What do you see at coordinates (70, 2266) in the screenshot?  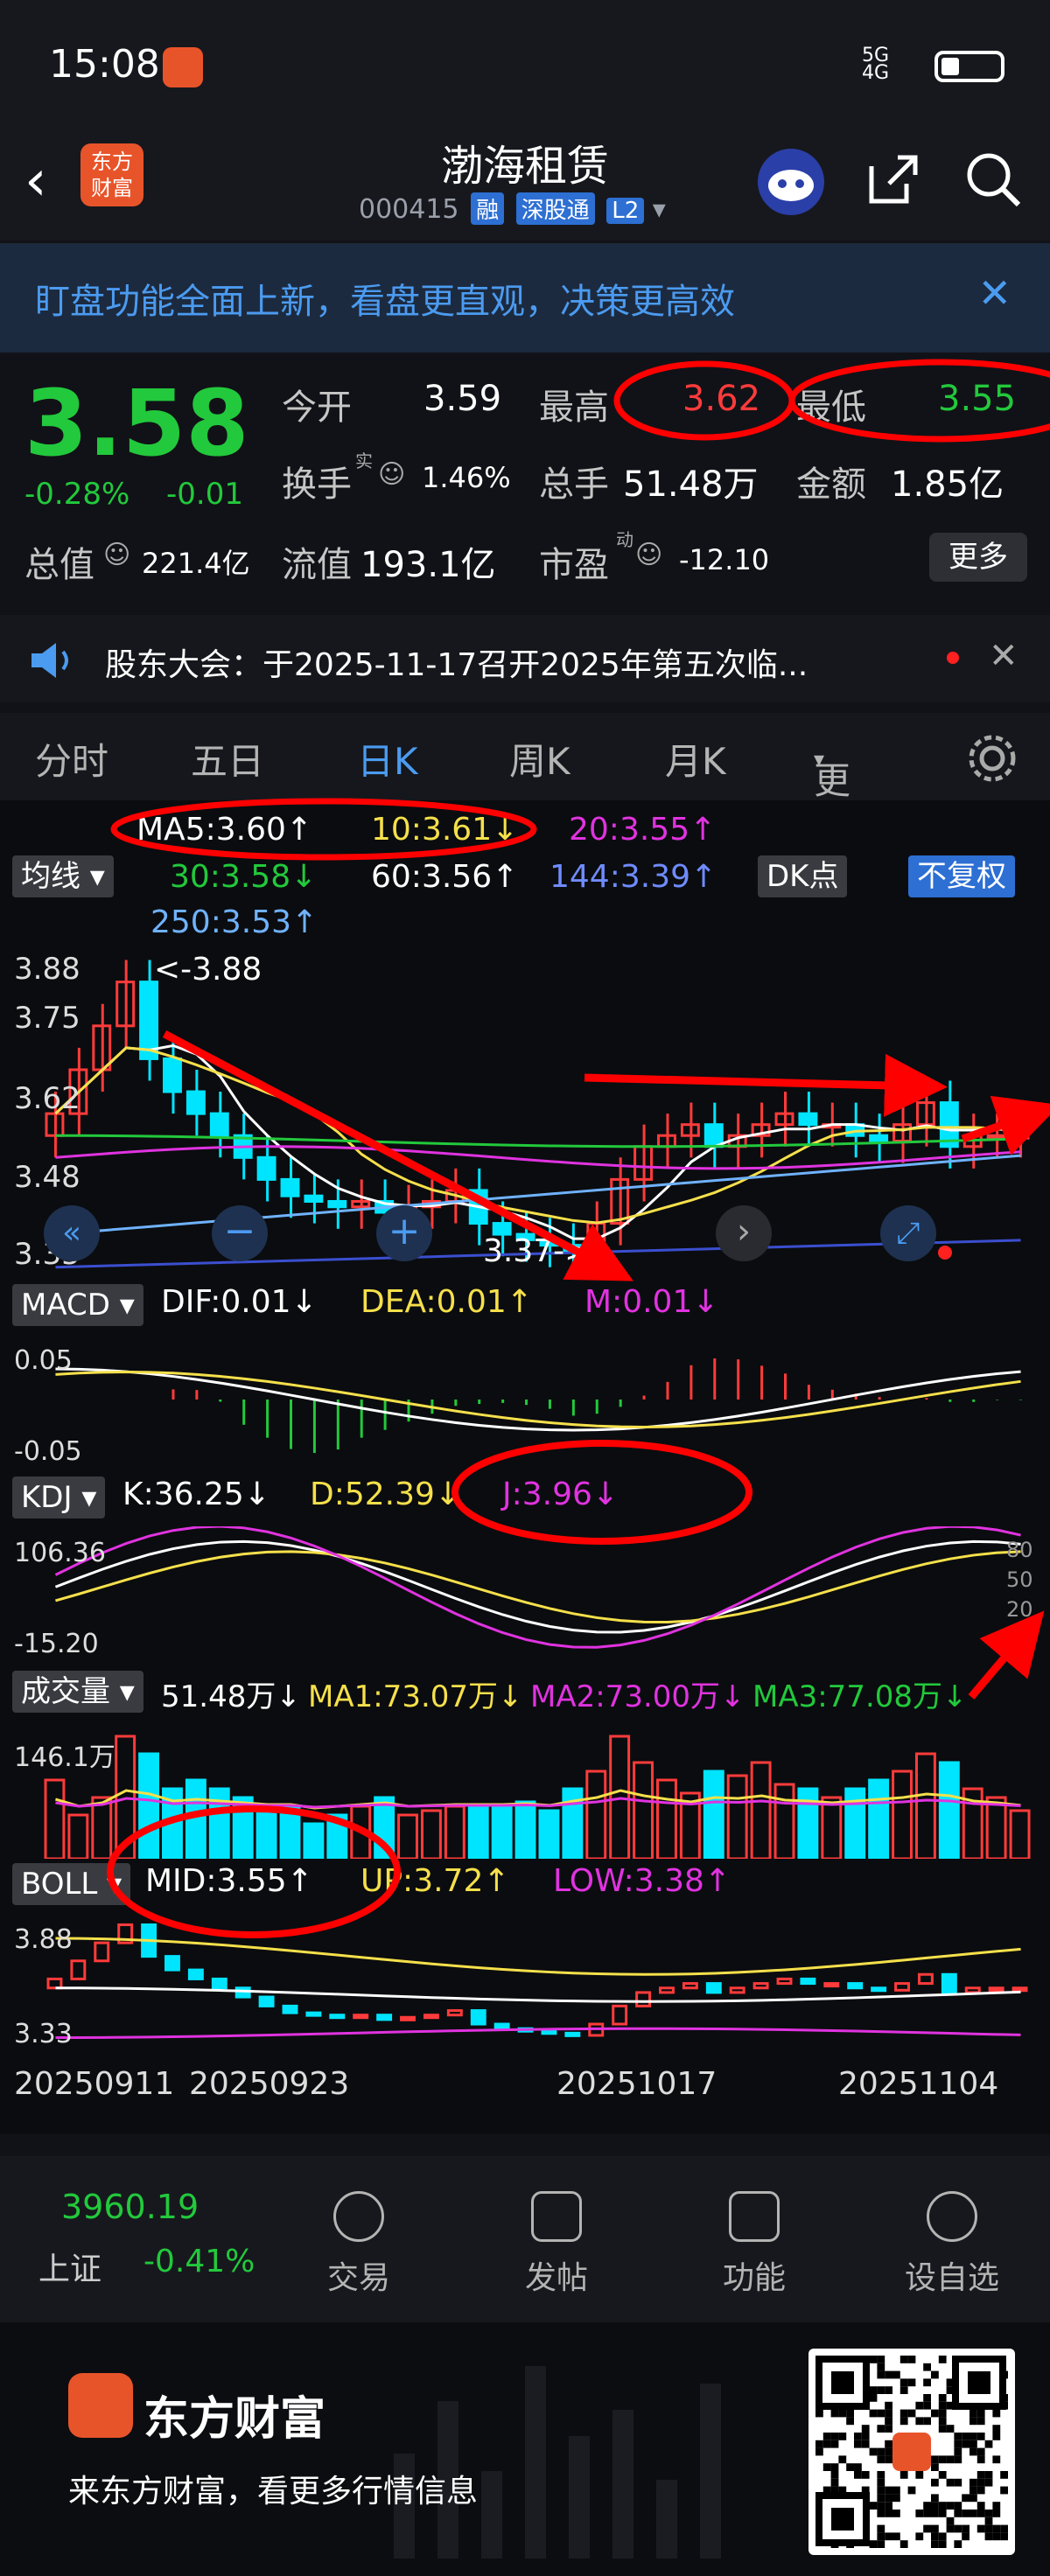 I see `index-name: 上证` at bounding box center [70, 2266].